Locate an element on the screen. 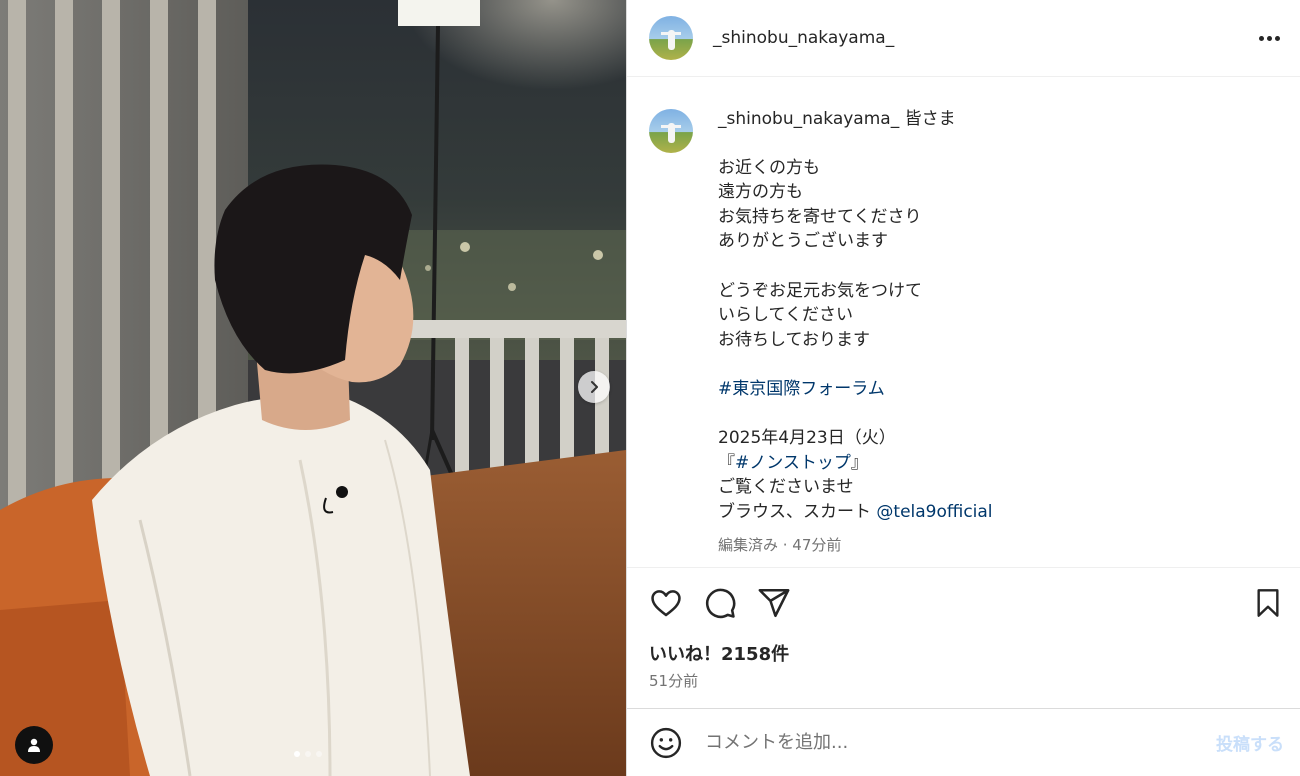 The height and width of the screenshot is (776, 1300). comment-button is located at coordinates (720, 603).